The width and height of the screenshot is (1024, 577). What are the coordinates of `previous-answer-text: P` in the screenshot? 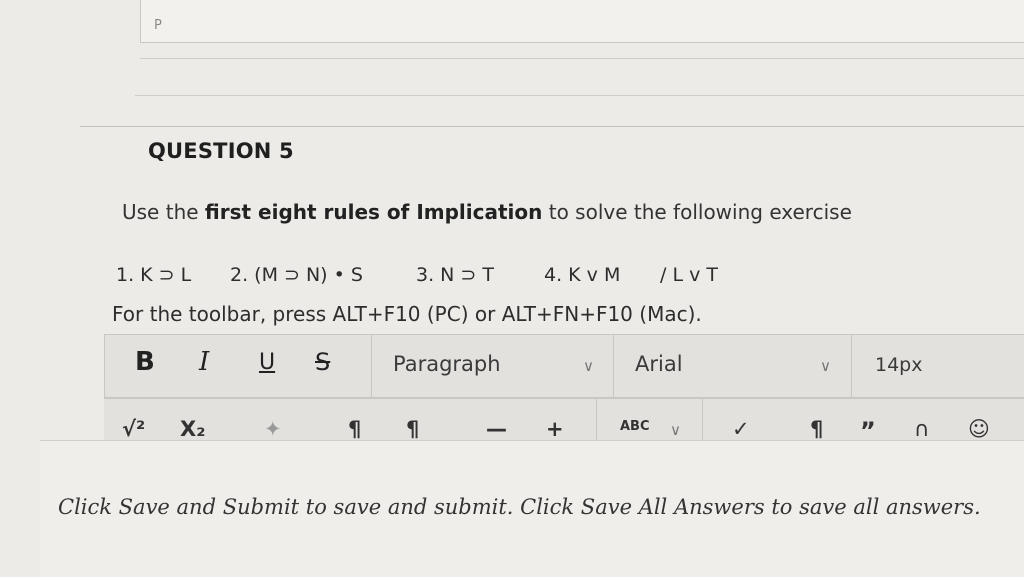 It's located at (158, 25).